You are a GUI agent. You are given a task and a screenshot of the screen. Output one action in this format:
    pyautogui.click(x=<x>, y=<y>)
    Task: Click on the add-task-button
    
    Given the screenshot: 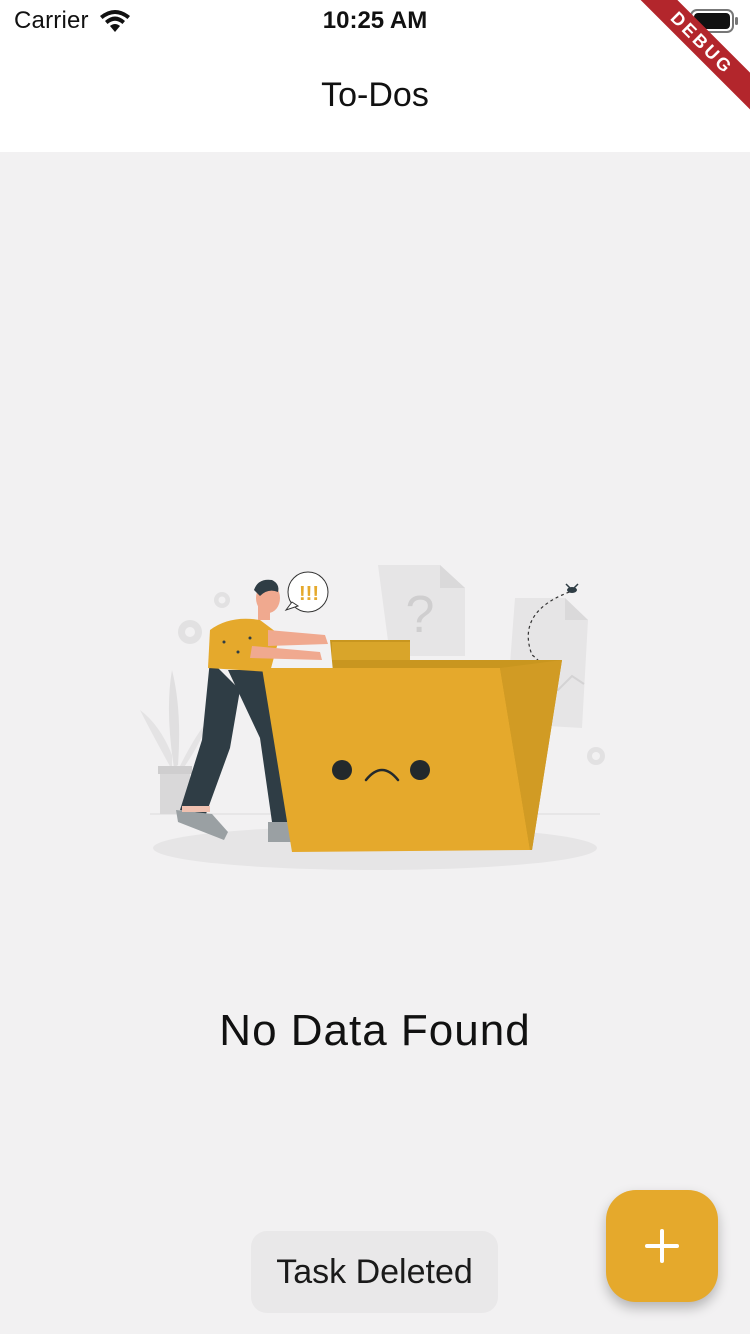 What is the action you would take?
    pyautogui.click(x=662, y=1246)
    